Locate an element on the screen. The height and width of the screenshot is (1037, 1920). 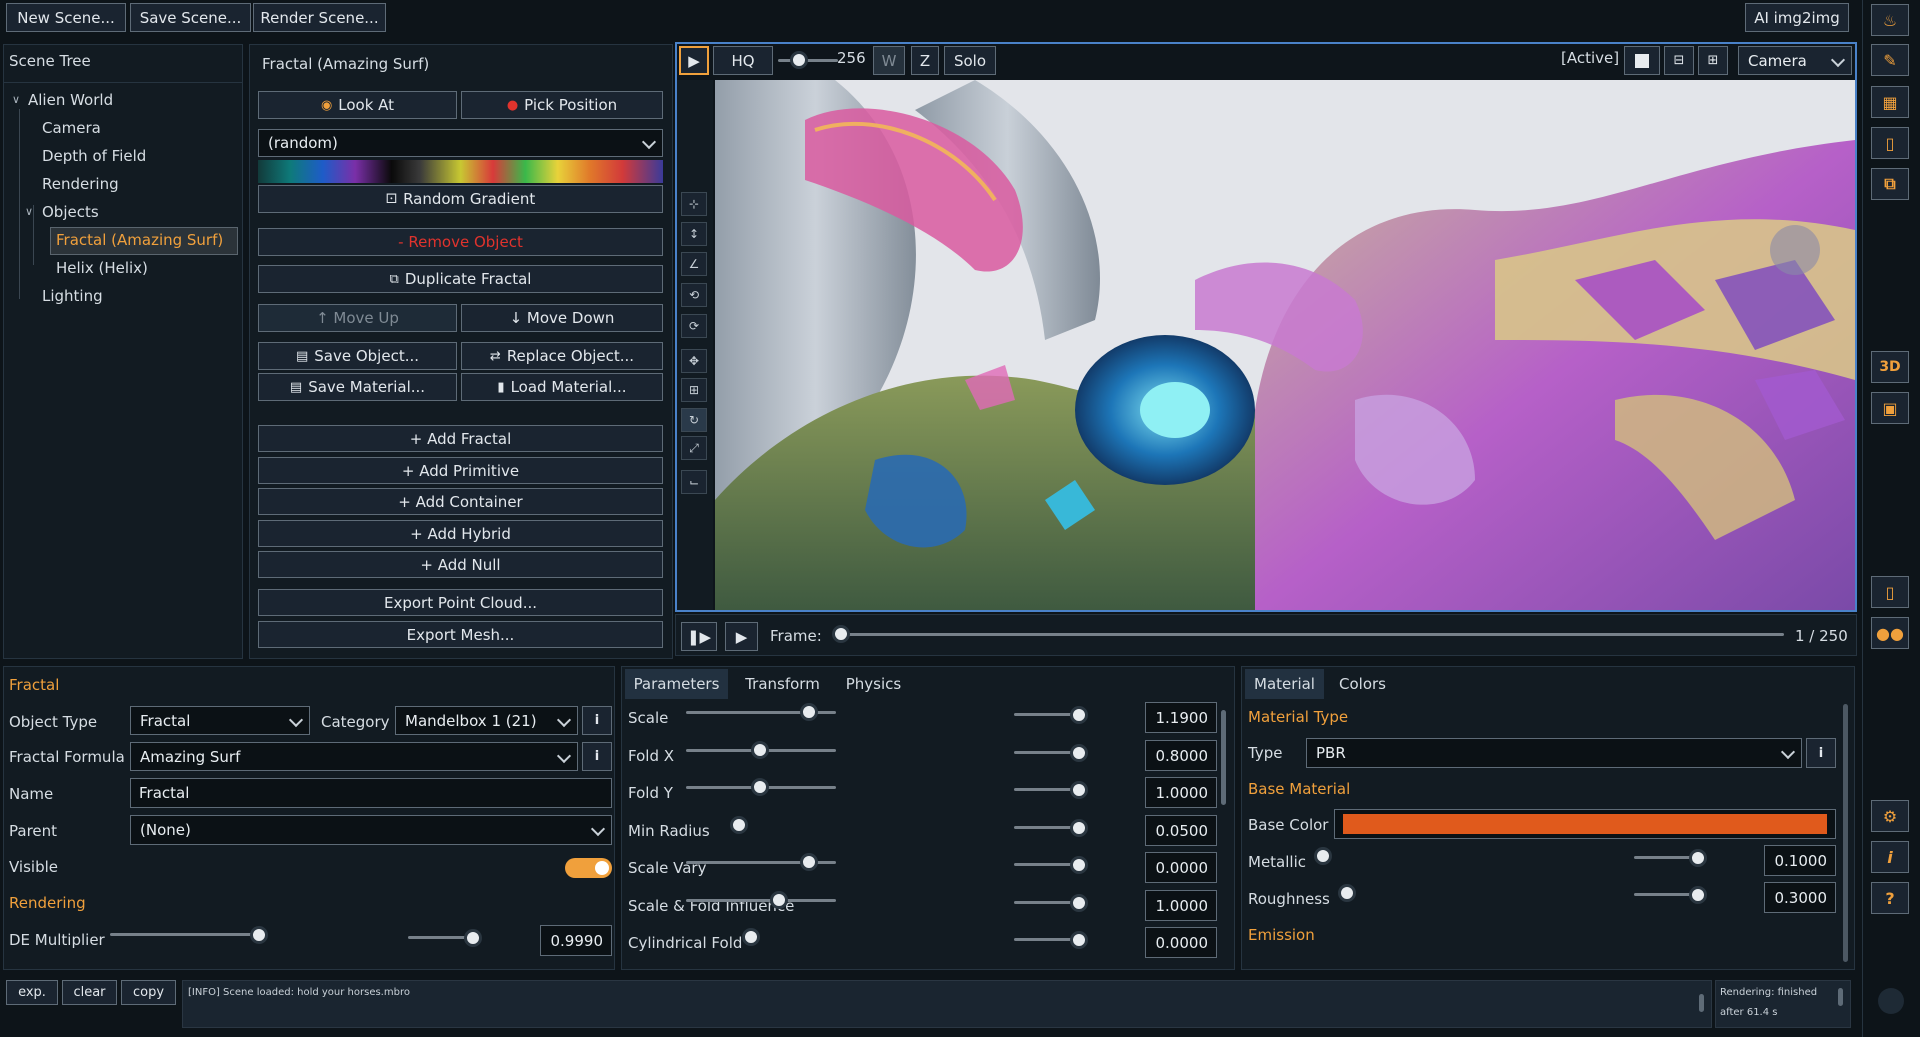
status-scrollbar is located at coordinates (1840, 997).